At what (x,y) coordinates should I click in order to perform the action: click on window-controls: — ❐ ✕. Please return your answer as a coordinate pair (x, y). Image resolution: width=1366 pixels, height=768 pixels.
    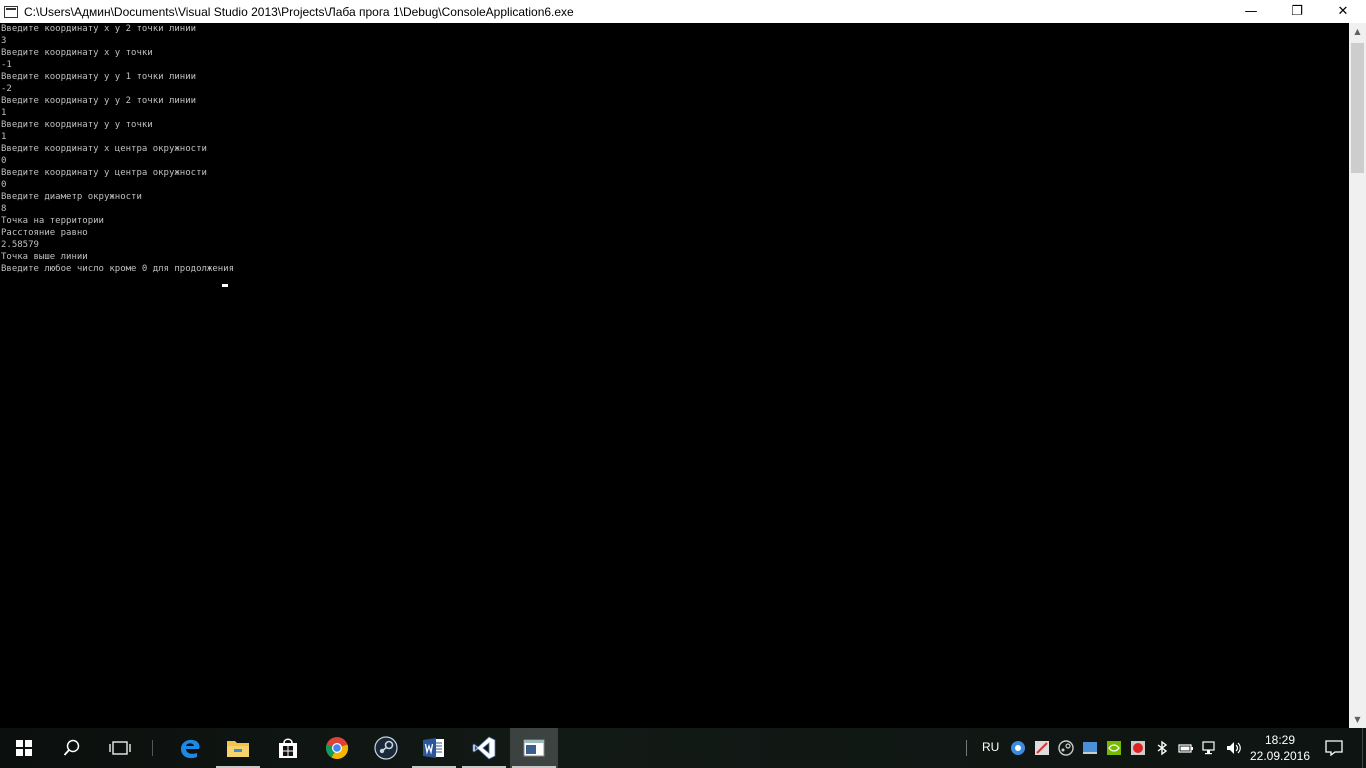
    Looking at the image, I should click on (1297, 11).